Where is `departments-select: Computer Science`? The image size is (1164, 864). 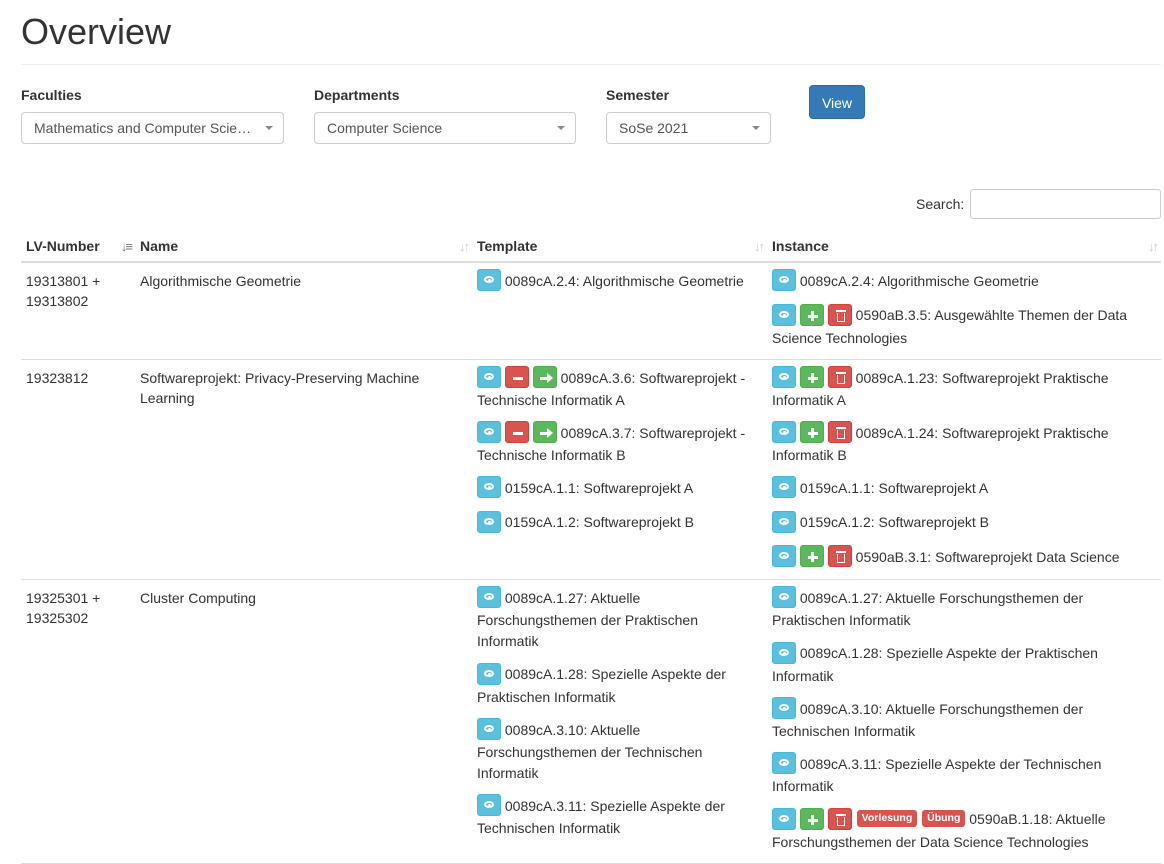
departments-select: Computer Science is located at coordinates (445, 128).